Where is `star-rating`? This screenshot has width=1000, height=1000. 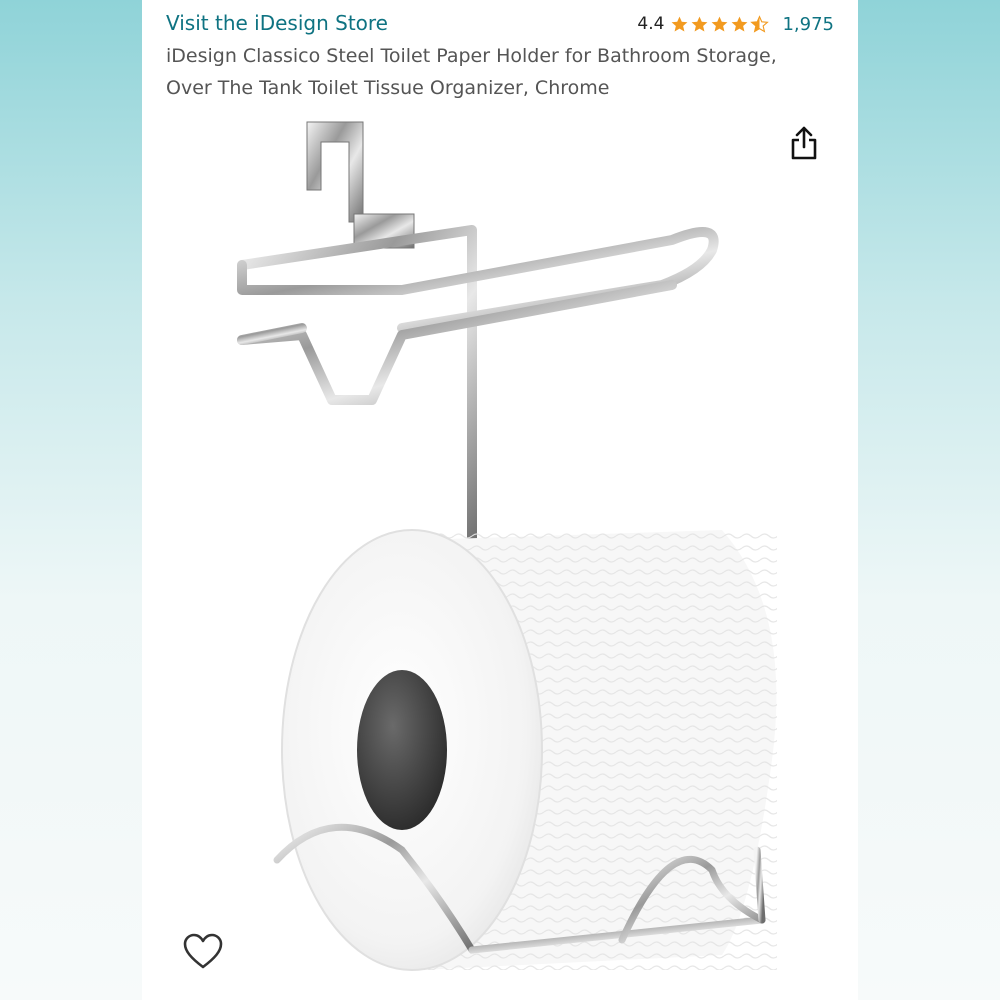
star-rating is located at coordinates (720, 24).